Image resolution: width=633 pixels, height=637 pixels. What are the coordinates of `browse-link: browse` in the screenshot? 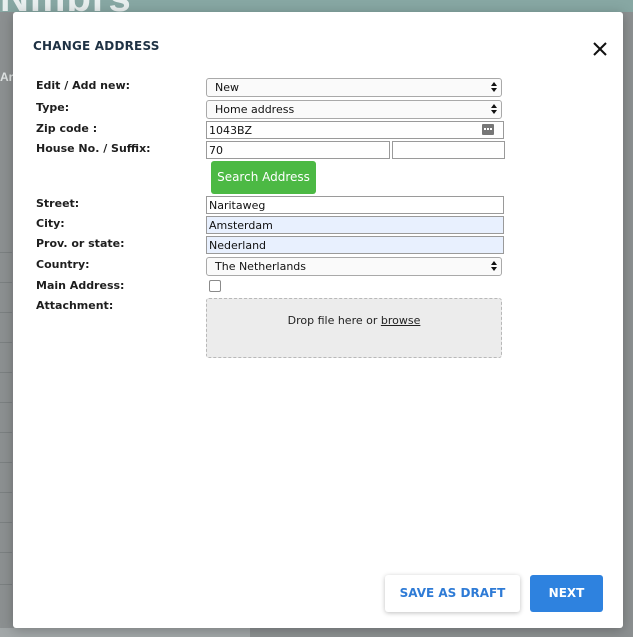 It's located at (401, 320).